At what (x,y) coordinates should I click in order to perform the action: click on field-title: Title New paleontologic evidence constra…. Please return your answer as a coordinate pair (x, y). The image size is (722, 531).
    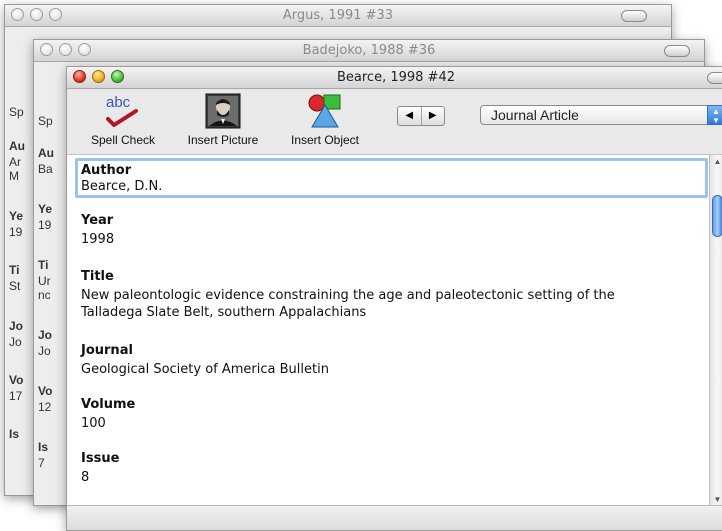
    Looking at the image, I should click on (393, 295).